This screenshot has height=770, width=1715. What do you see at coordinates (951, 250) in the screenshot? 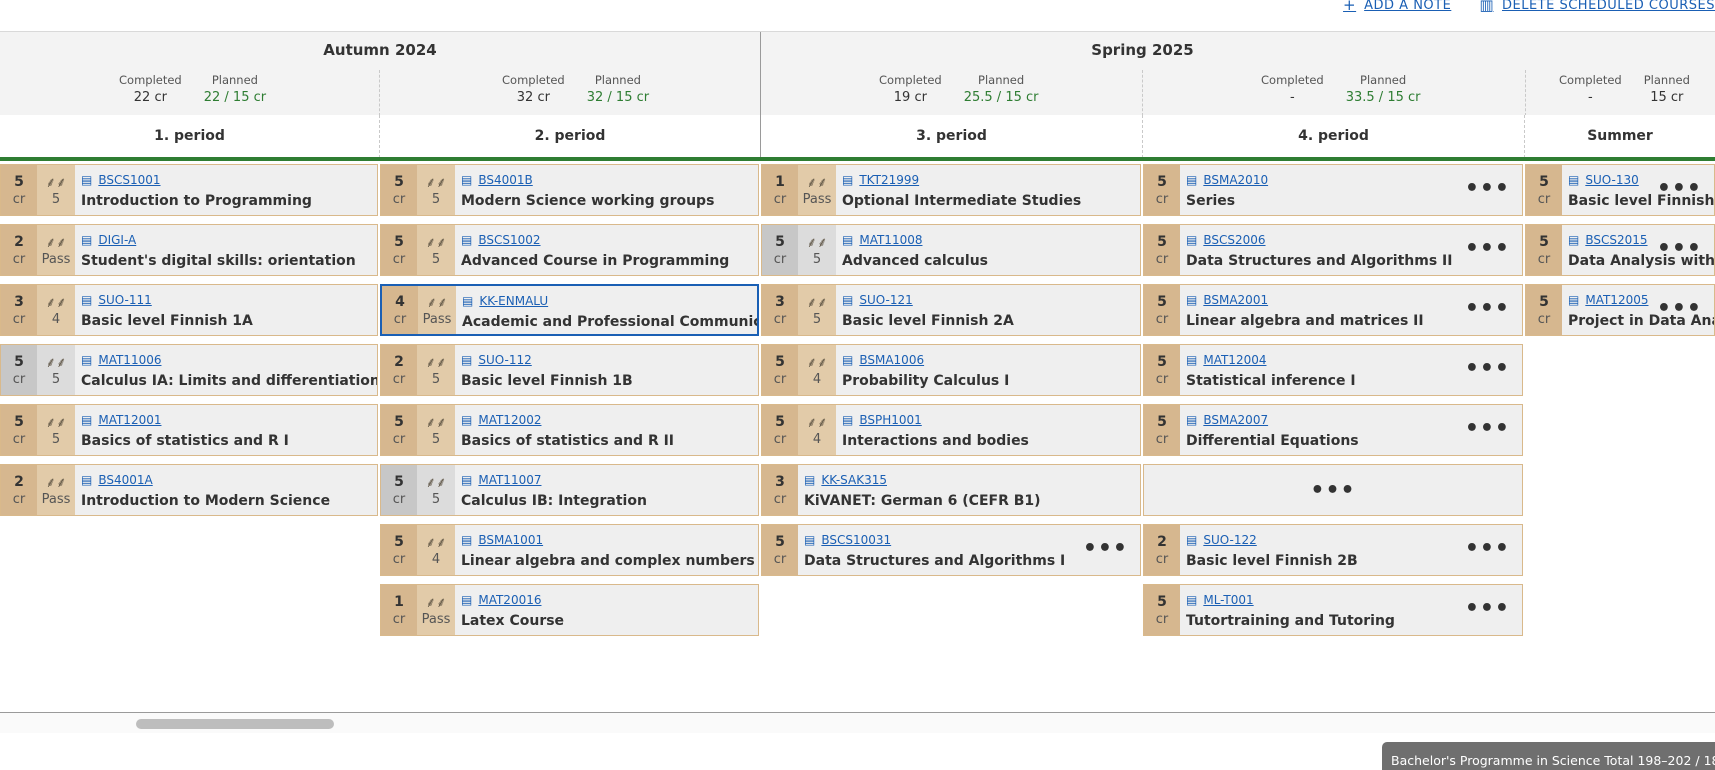
I see `course-card: 5 cr ⸙⸙ 5 ▤ MAT11008 Advanced calculus` at bounding box center [951, 250].